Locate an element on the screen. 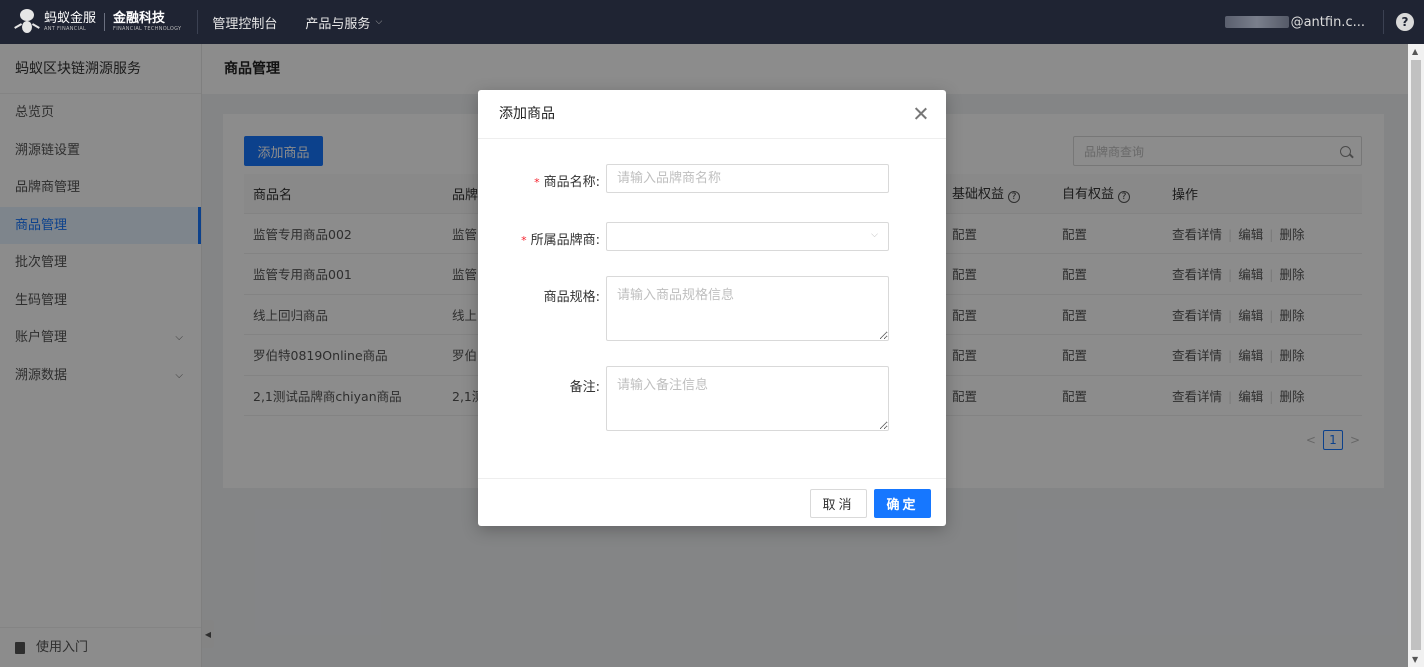 The image size is (1424, 667). scroll-down-icon: ▼ is located at coordinates (1415, 659).